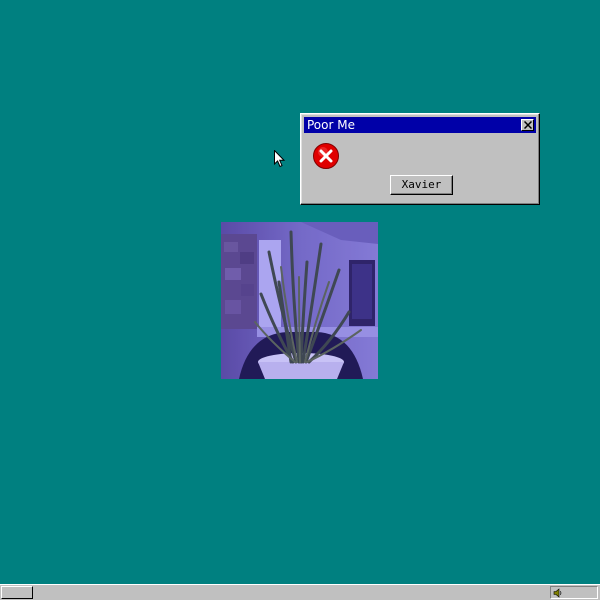 This screenshot has width=600, height=600. What do you see at coordinates (326, 156) in the screenshot?
I see `error-icon` at bounding box center [326, 156].